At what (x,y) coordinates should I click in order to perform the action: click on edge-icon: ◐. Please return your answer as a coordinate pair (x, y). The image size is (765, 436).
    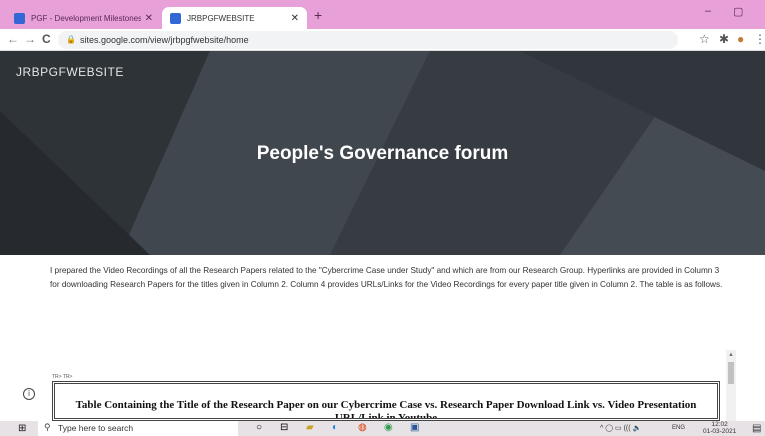
    Looking at the image, I should click on (335, 427).